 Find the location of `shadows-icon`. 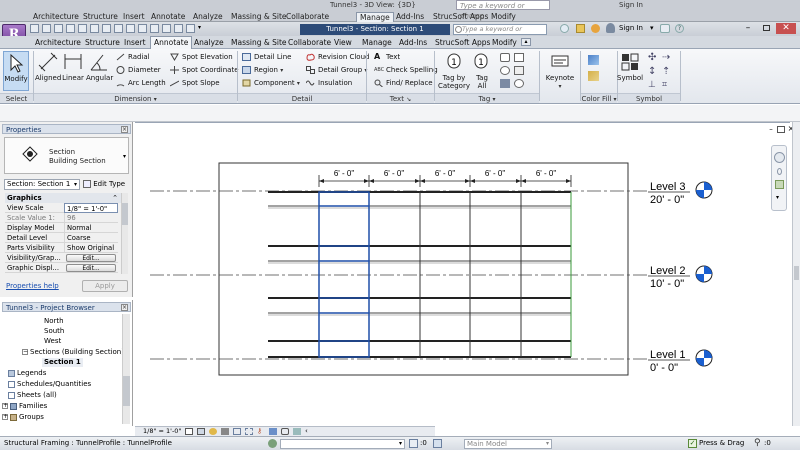

shadows-icon is located at coordinates (225, 431).